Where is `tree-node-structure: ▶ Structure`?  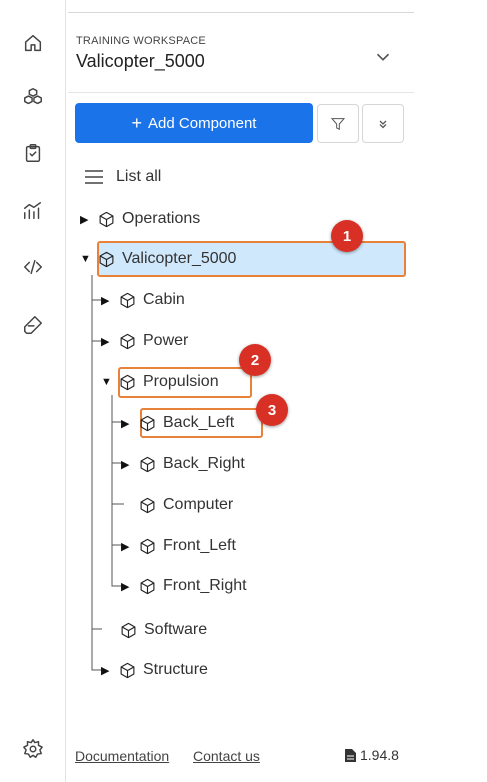
tree-node-structure: ▶ Structure is located at coordinates (154, 670).